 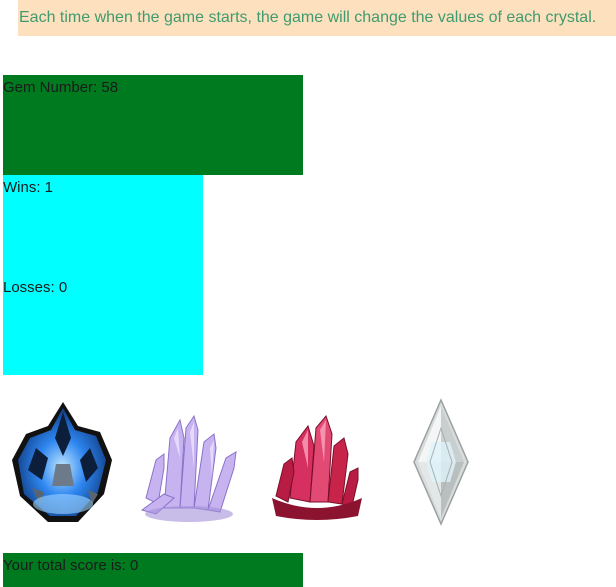 I want to click on blue-crystal-button, so click(x=63, y=463).